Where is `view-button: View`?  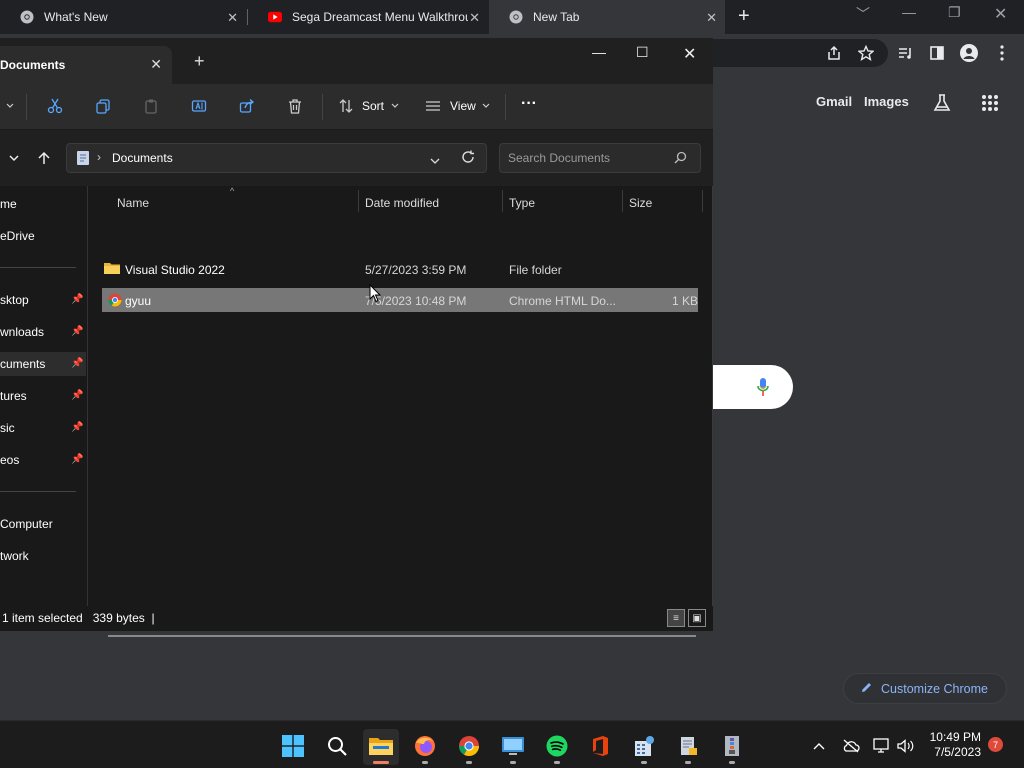 view-button: View is located at coordinates (463, 106).